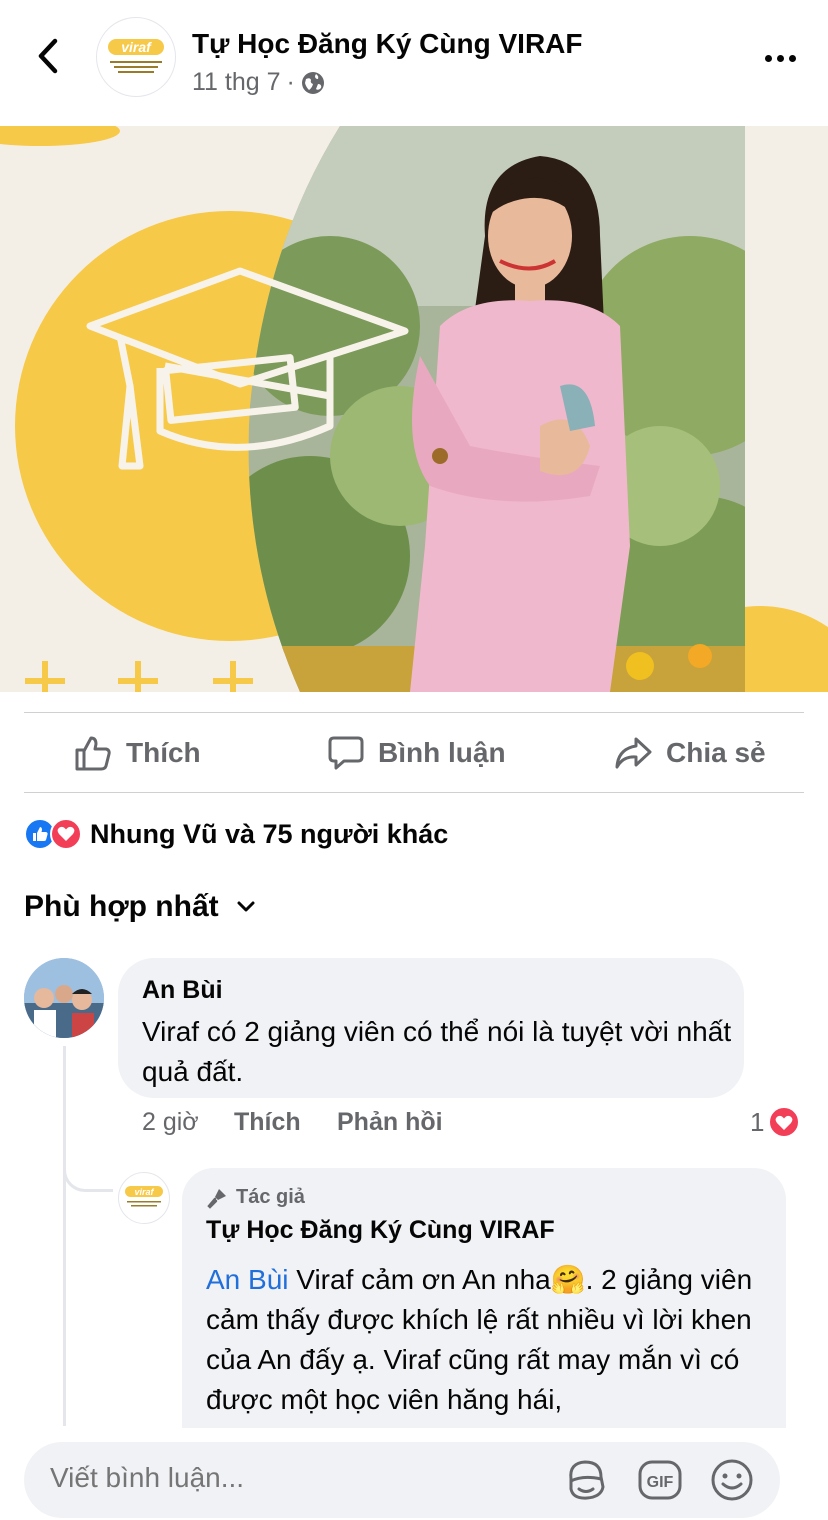 Image resolution: width=828 pixels, height=1520 pixels. I want to click on comment-sort-dropdown: Phù hợp nhất, so click(139, 907).